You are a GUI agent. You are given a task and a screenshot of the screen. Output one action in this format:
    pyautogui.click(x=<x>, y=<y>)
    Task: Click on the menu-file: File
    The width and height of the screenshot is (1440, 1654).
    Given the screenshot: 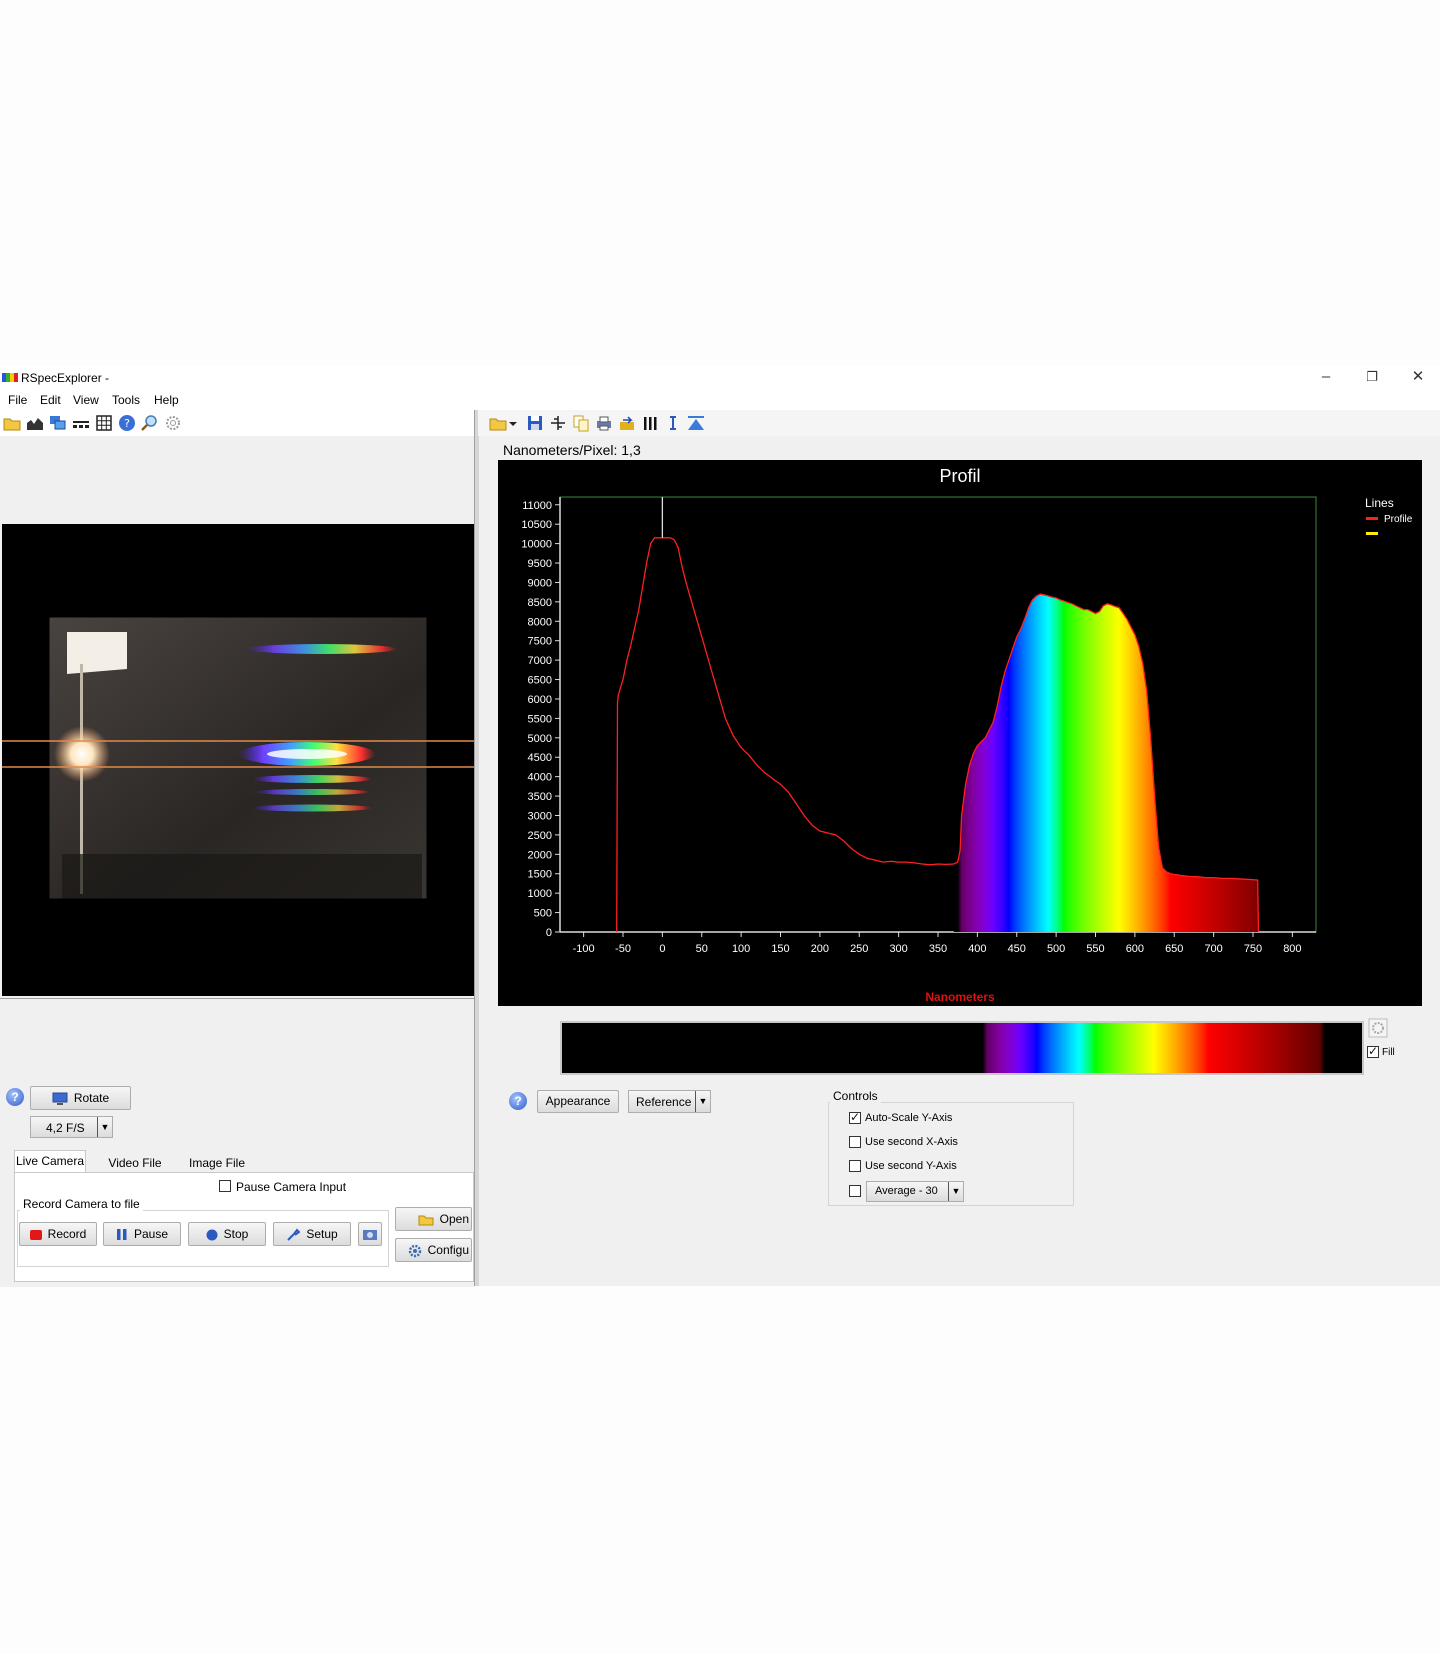 What is the action you would take?
    pyautogui.click(x=17, y=400)
    